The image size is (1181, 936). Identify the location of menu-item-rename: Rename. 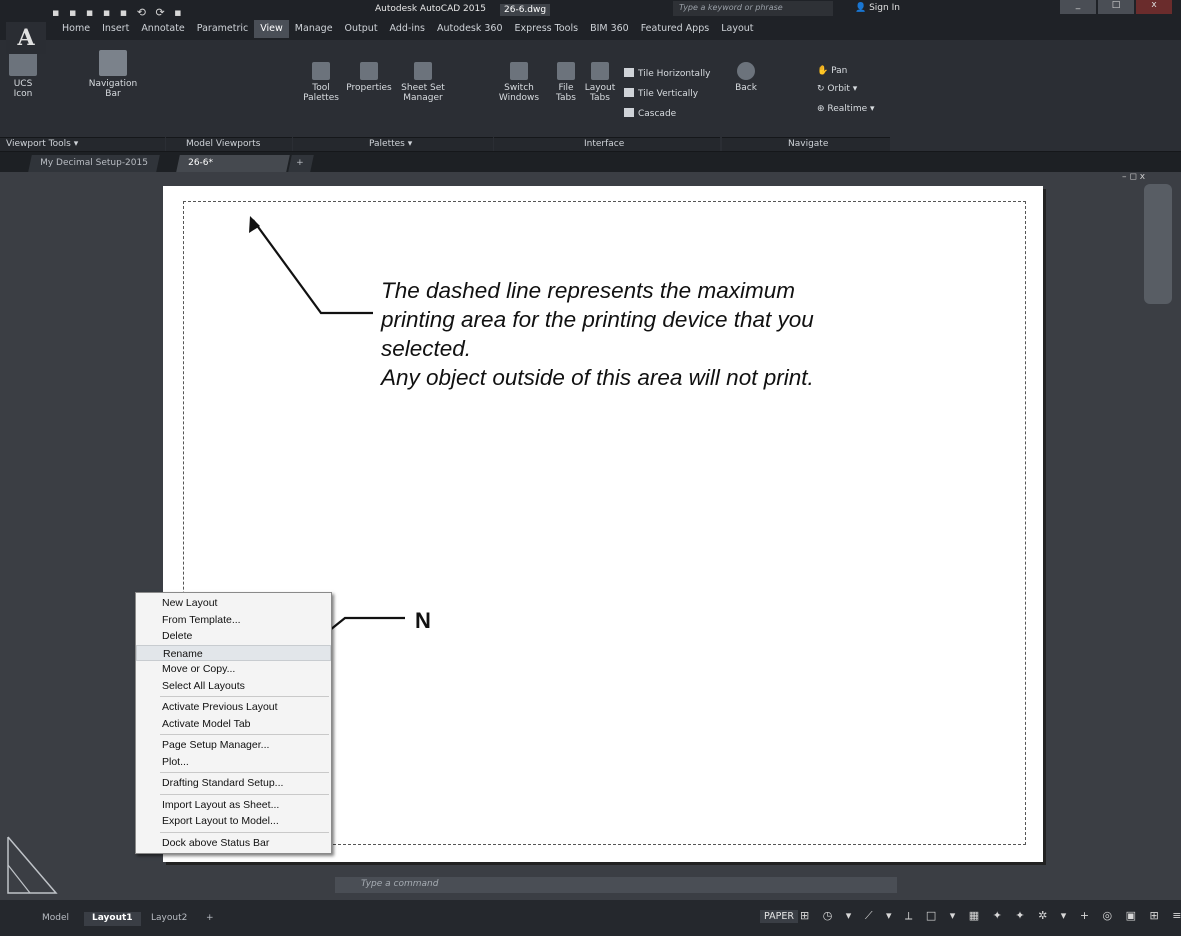
(233, 652).